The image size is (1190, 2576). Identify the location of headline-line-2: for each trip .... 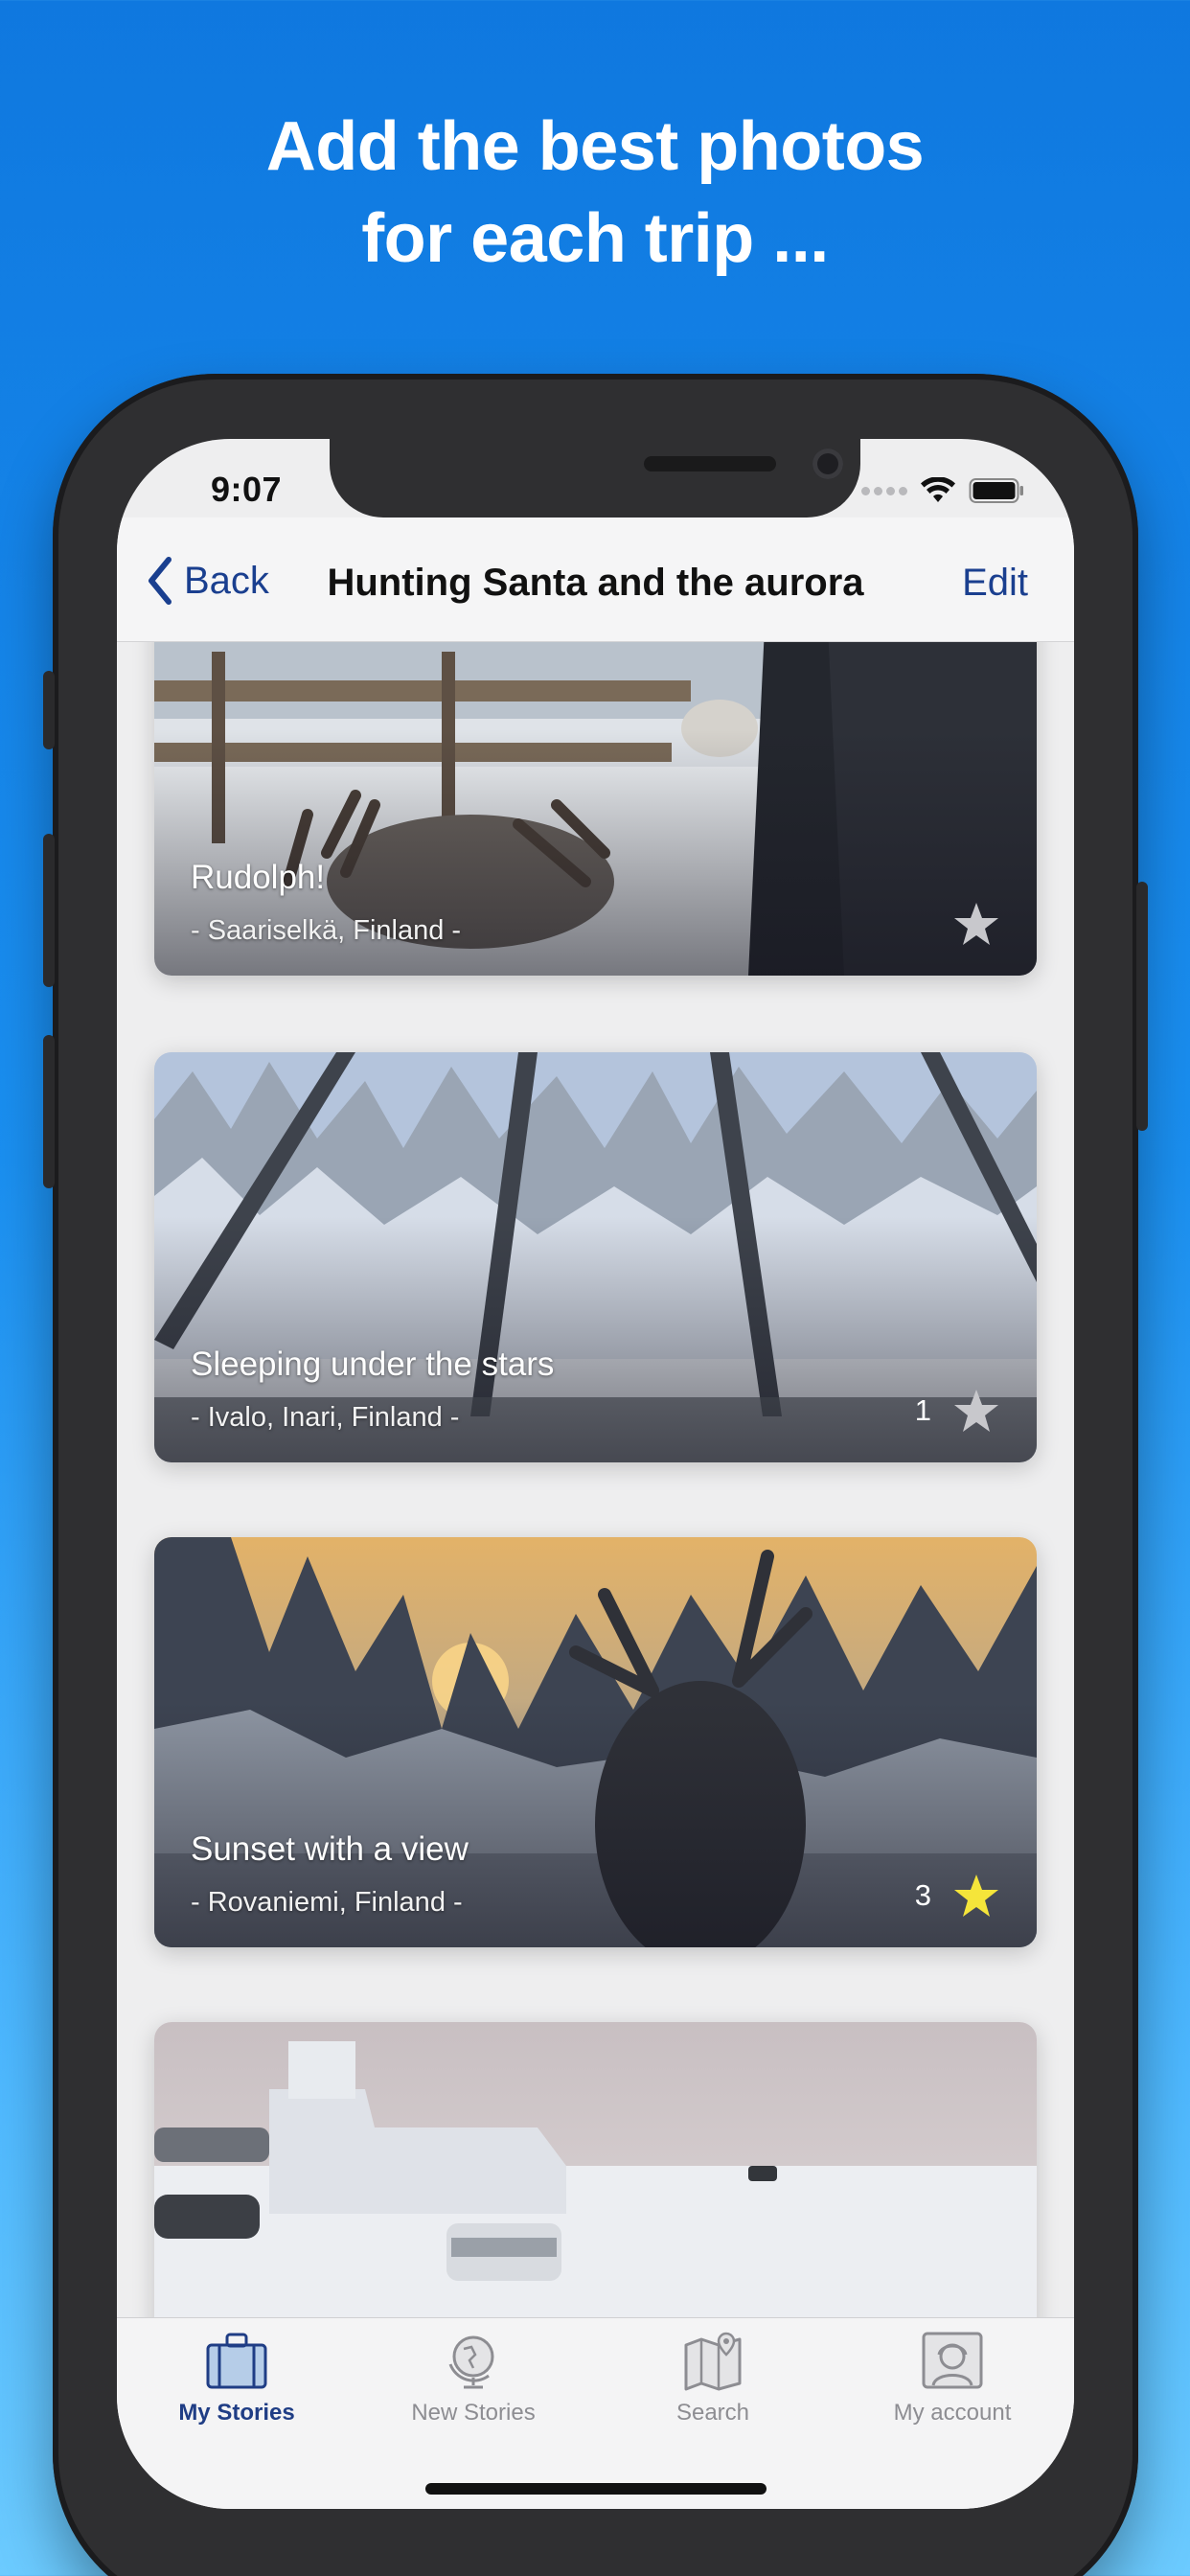
(595, 238).